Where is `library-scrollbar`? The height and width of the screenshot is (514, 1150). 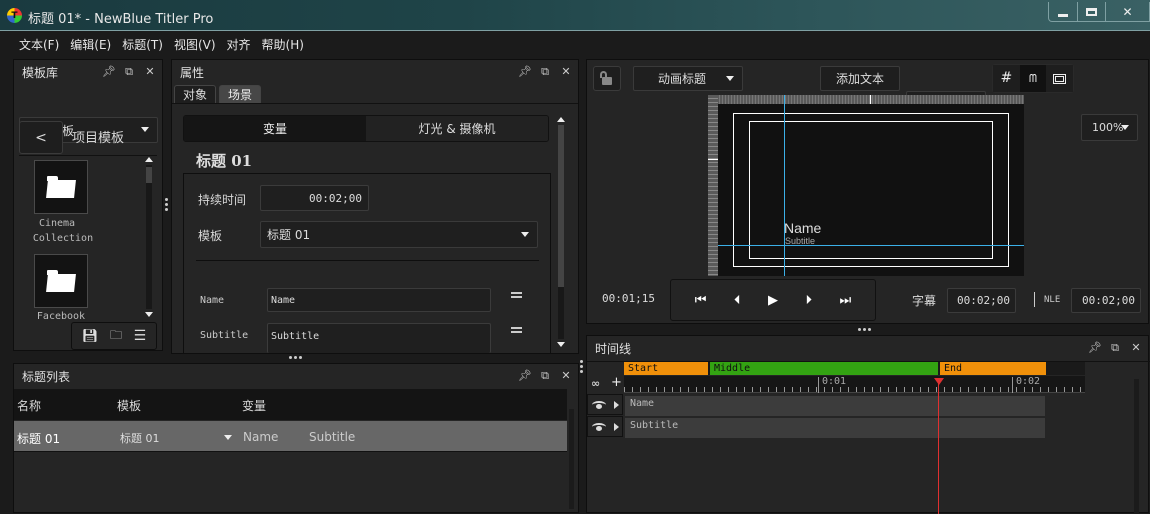 library-scrollbar is located at coordinates (149, 237).